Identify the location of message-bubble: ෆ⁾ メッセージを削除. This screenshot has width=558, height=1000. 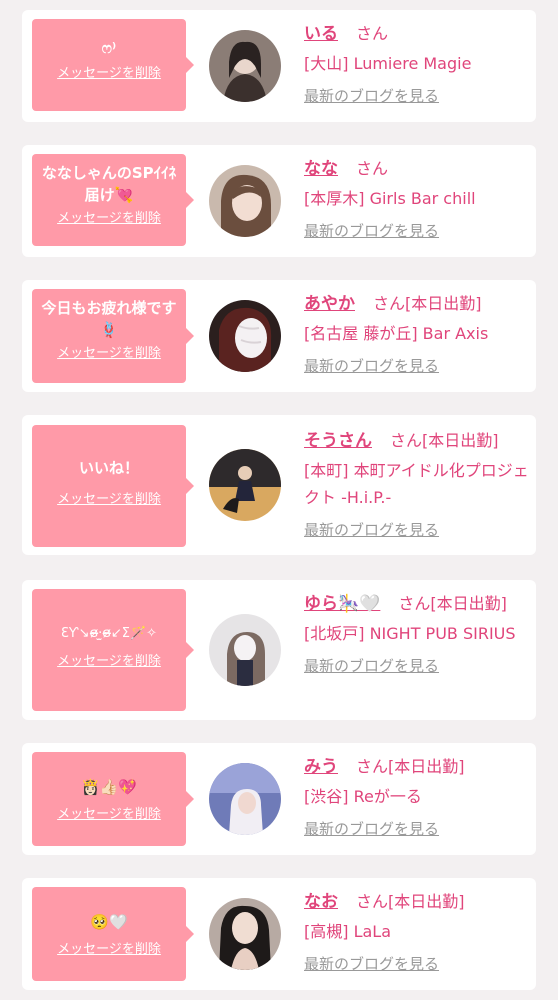
(113, 65).